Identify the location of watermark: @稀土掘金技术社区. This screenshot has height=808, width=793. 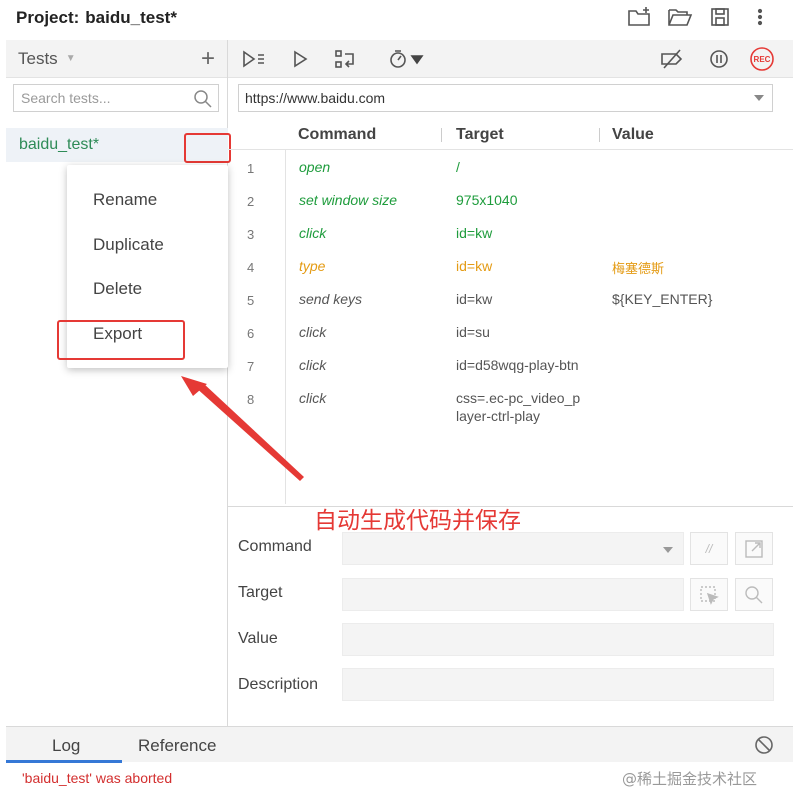
(690, 779).